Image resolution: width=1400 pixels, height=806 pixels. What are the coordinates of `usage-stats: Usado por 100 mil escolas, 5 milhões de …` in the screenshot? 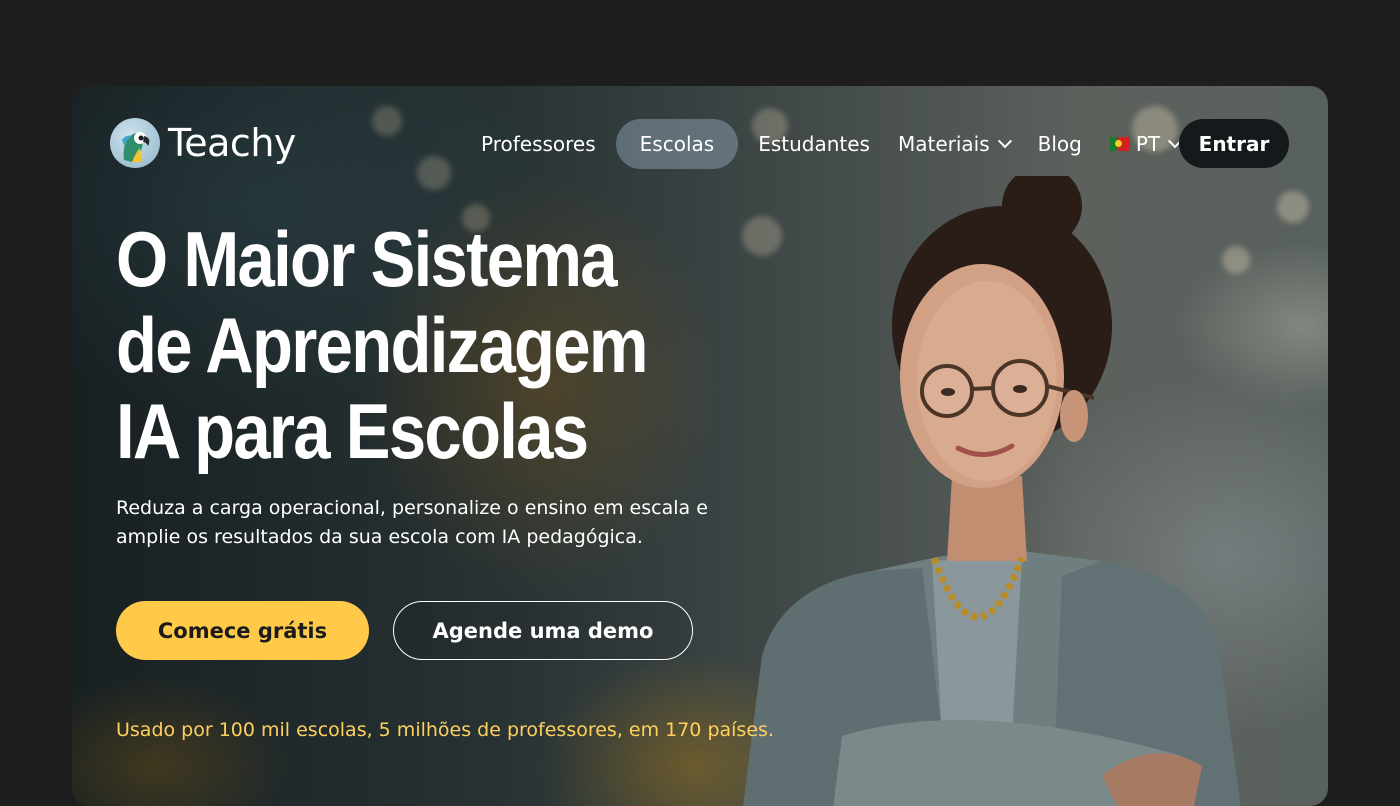 It's located at (445, 730).